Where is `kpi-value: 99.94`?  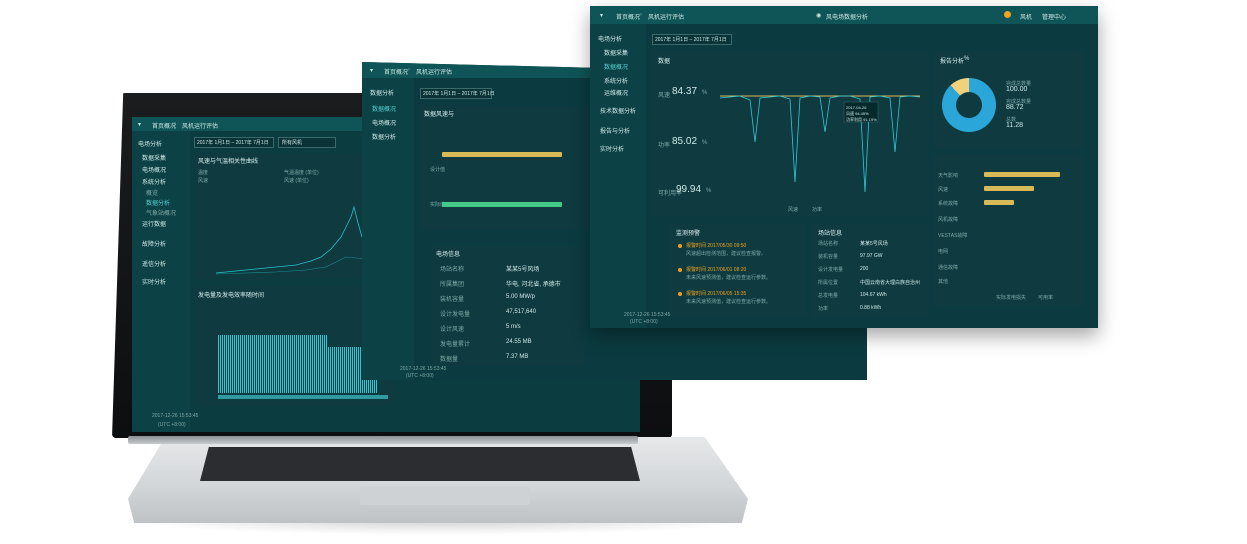
kpi-value: 99.94 is located at coordinates (689, 189).